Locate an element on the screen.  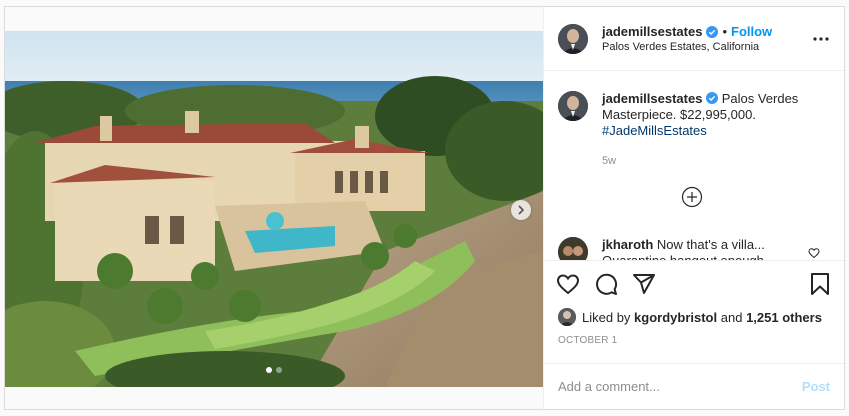
likes-summary: Liked by kgordybristol and 1,251 others is located at coordinates (694, 317).